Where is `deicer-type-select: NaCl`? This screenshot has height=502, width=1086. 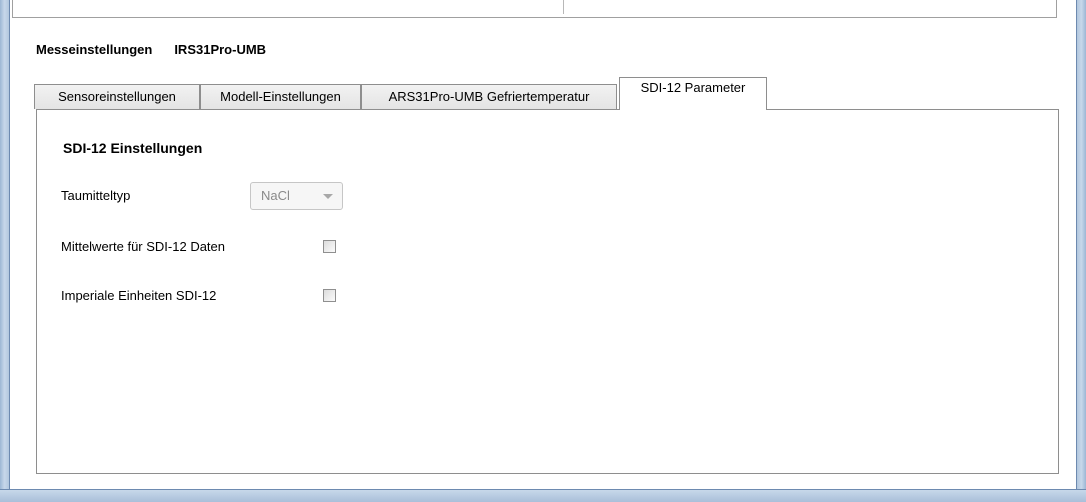
deicer-type-select: NaCl is located at coordinates (296, 196).